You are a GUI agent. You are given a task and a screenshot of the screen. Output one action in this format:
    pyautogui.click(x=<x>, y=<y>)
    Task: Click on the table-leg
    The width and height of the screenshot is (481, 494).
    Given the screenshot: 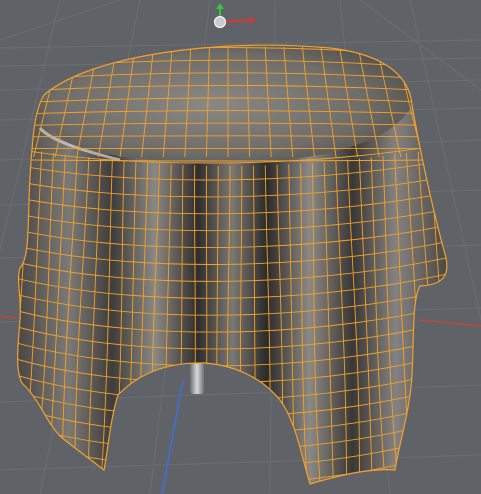 What is the action you would take?
    pyautogui.click(x=197, y=378)
    